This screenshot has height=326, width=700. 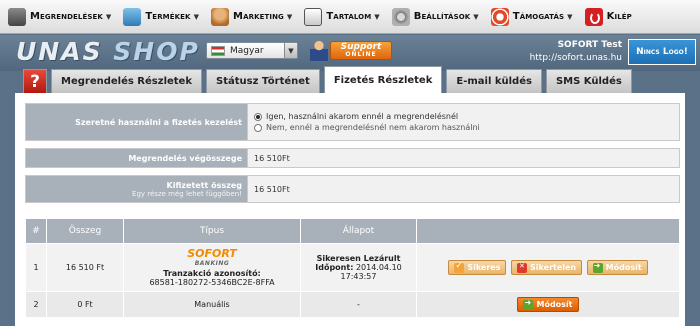 I want to click on row-actions: Sikeres Sikertelen Módosít, so click(x=548, y=267).